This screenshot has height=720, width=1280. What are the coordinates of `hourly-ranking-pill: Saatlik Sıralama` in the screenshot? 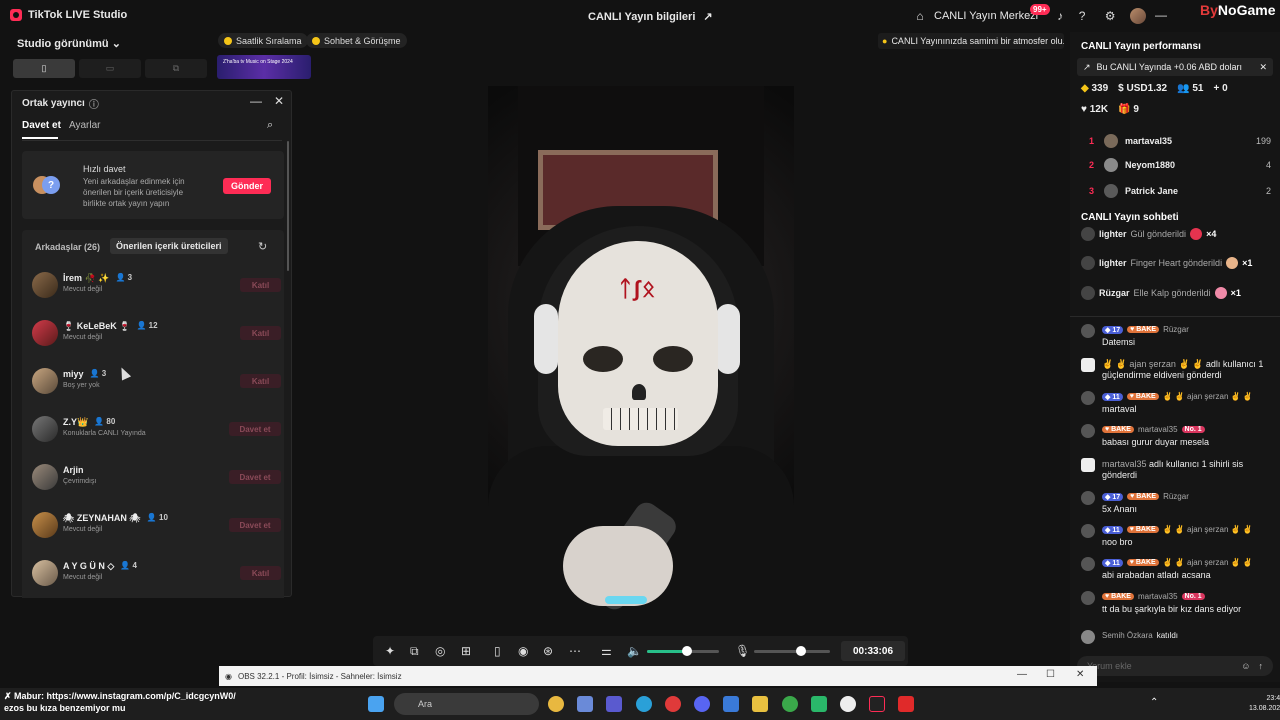 It's located at (263, 40).